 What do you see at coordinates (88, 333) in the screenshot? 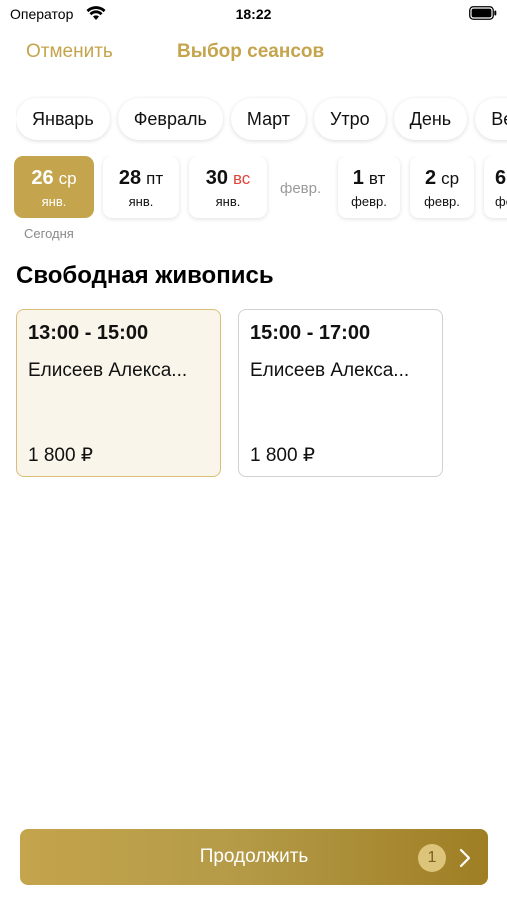
I see `session-time: 13:00 - 15:00` at bounding box center [88, 333].